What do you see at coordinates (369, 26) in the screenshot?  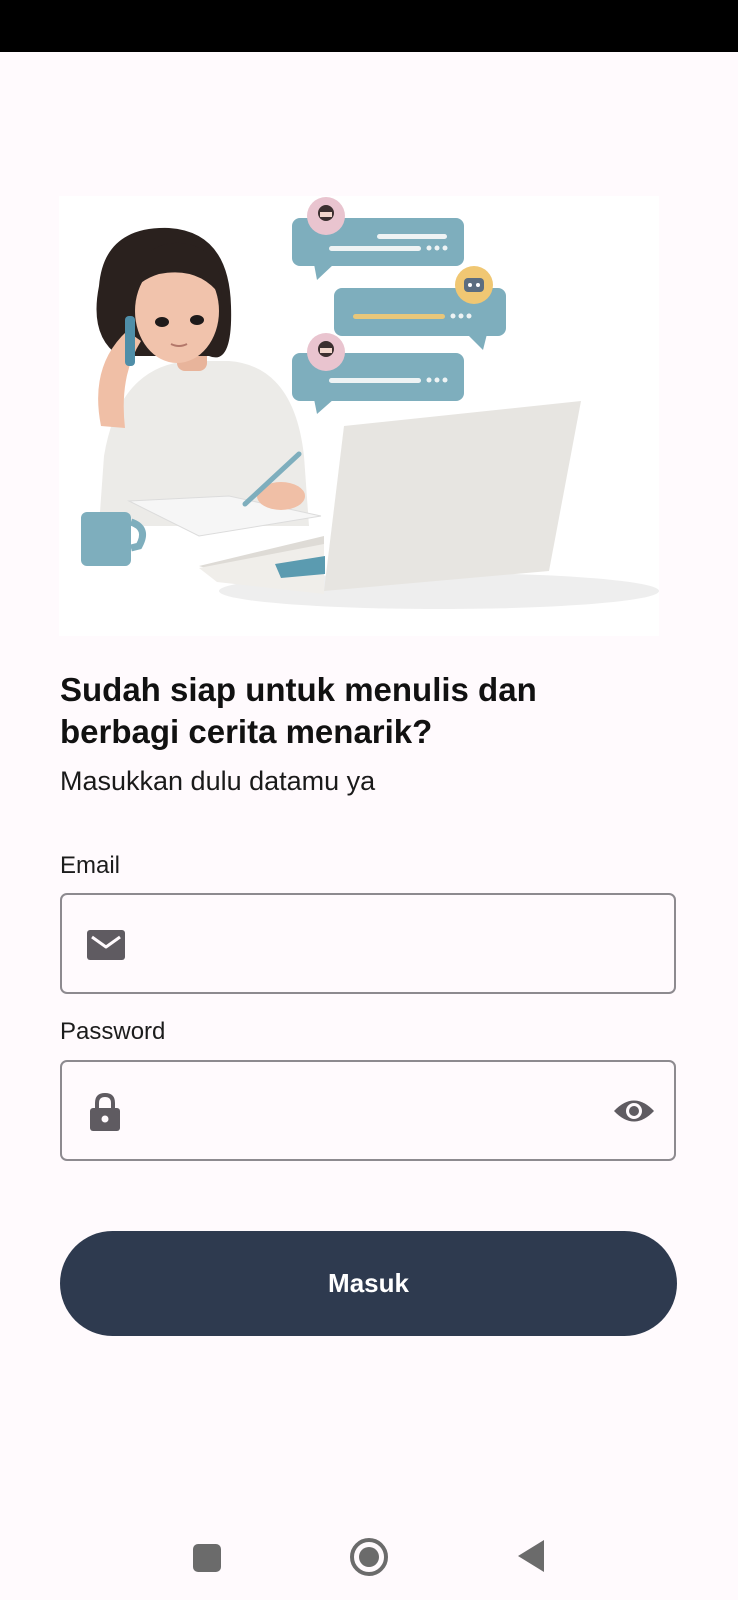 I see `status-bar` at bounding box center [369, 26].